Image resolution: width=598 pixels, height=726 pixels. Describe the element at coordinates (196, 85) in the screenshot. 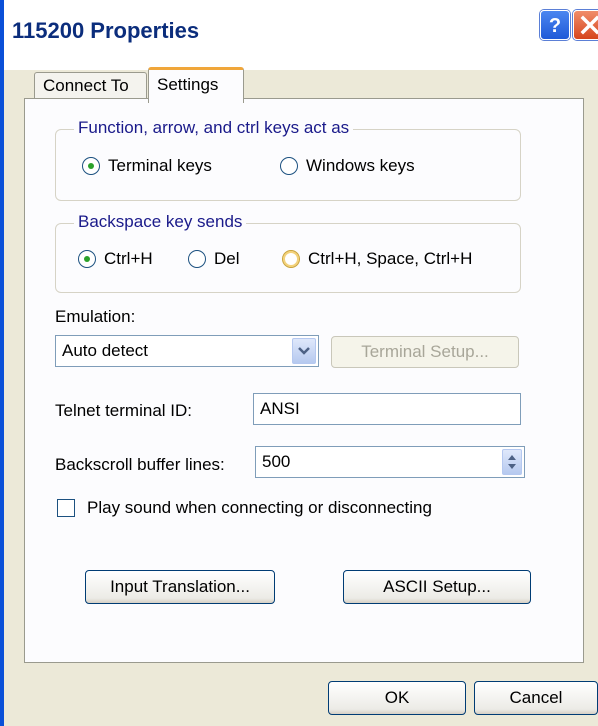

I see `tab-settings: Settings` at that location.